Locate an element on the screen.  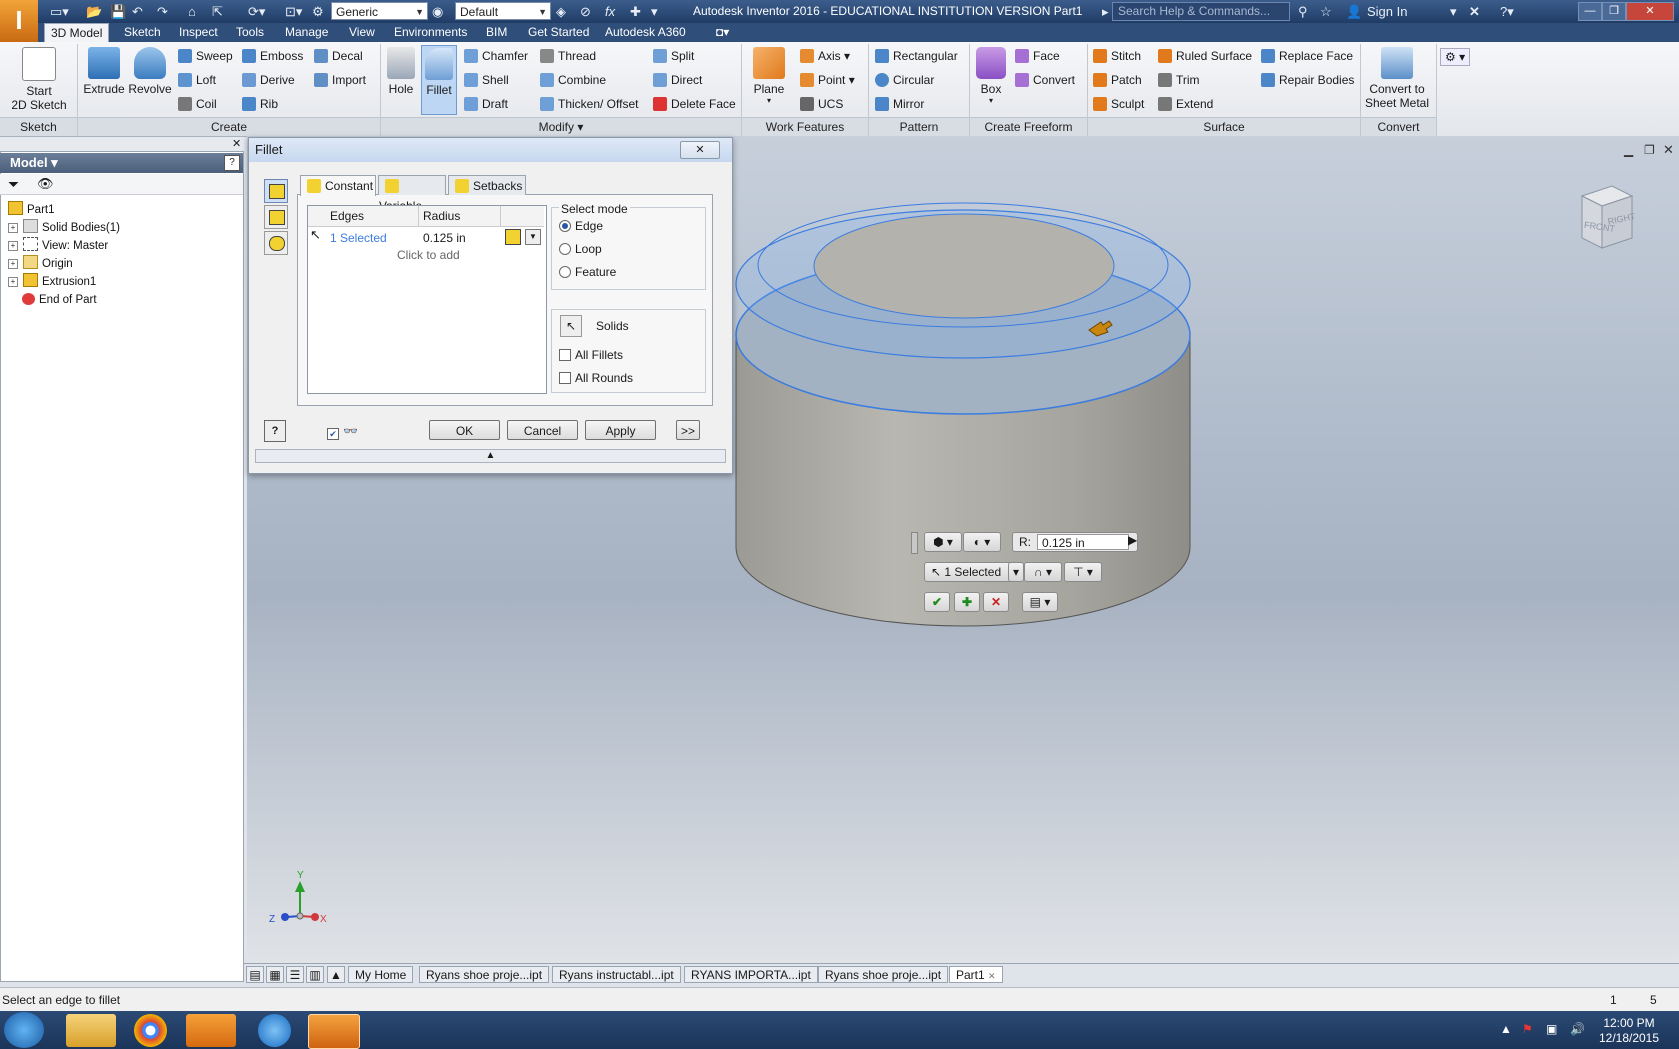
search-arrow-icon: ▸ is located at coordinates (1105, 11).